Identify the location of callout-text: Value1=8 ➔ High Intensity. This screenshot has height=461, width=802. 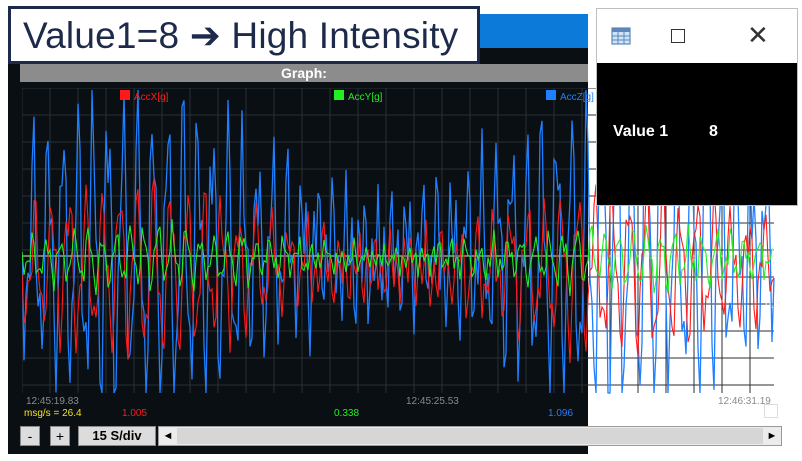
(241, 35).